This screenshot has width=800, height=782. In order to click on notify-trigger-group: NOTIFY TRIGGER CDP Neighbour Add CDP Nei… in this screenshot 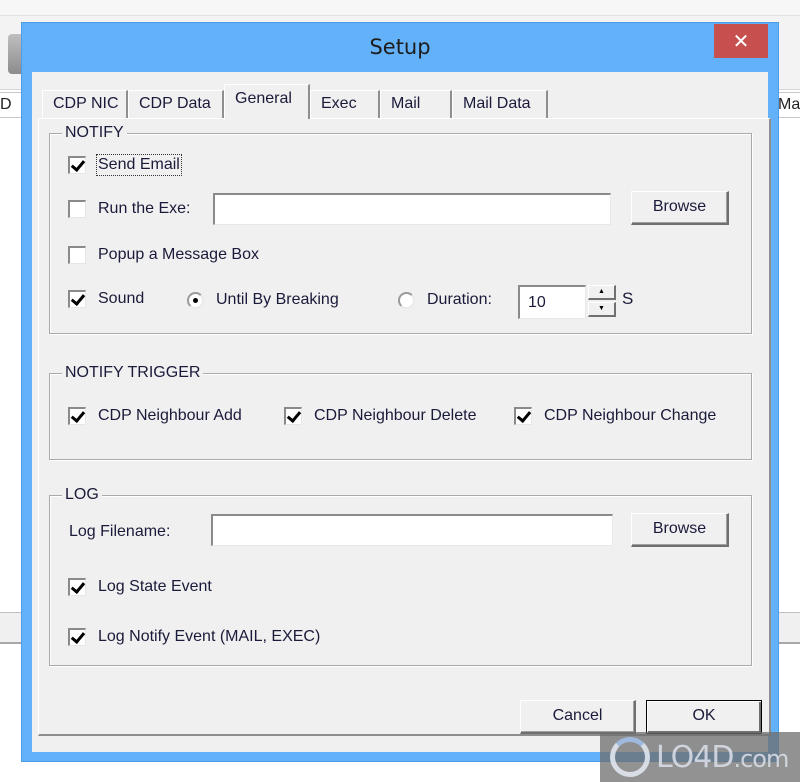, I will do `click(400, 412)`.